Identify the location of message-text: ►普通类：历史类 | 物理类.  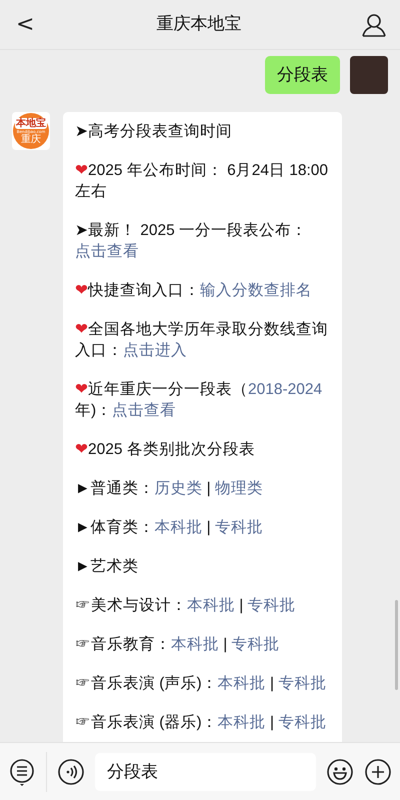
(169, 488).